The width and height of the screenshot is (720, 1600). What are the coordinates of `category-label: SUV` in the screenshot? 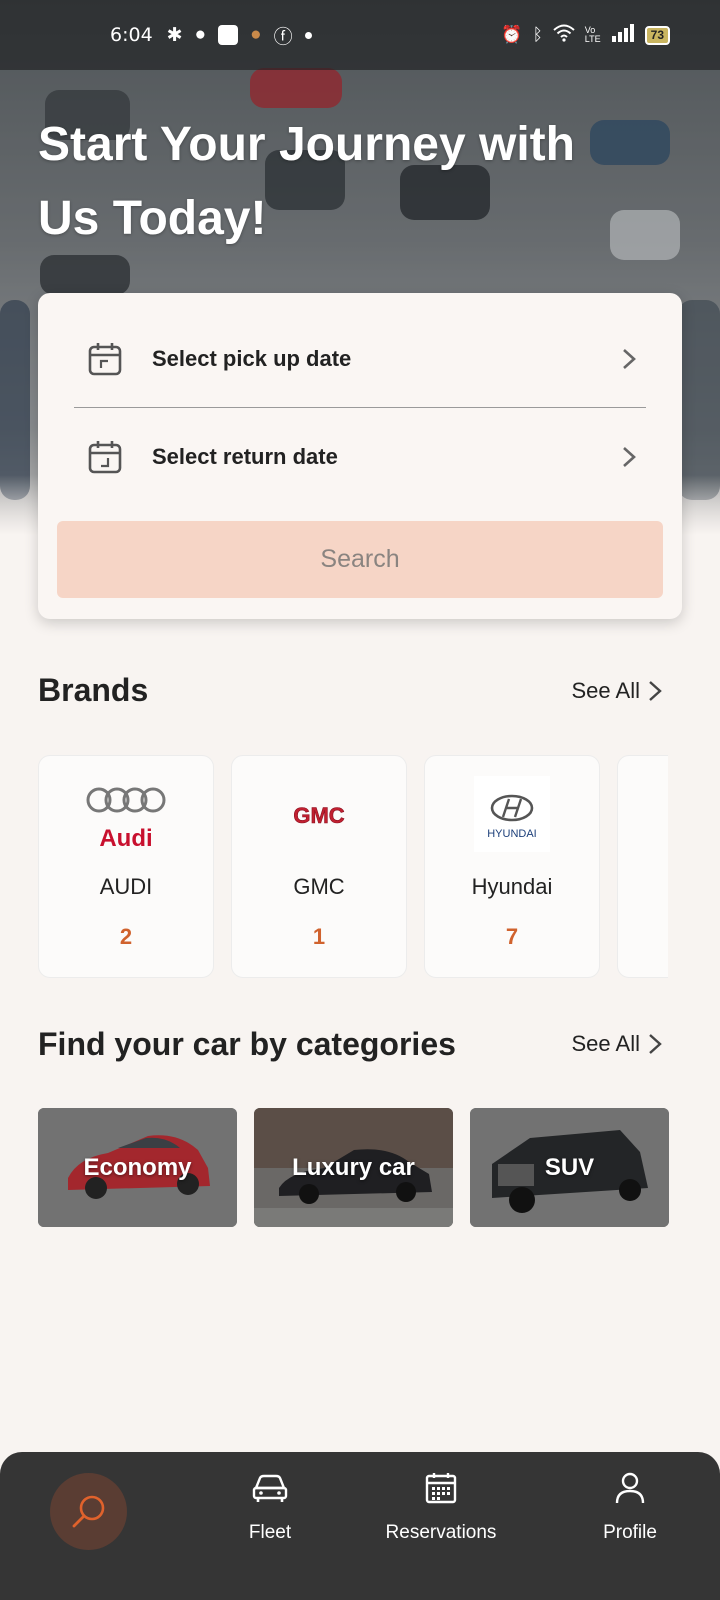 It's located at (569, 1167).